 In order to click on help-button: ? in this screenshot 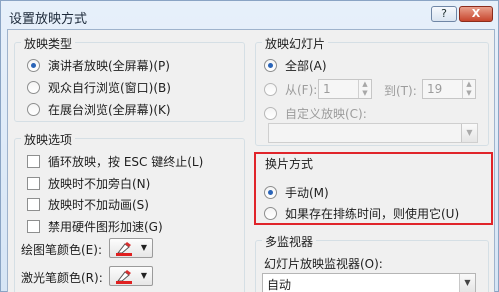, I will do `click(444, 14)`.